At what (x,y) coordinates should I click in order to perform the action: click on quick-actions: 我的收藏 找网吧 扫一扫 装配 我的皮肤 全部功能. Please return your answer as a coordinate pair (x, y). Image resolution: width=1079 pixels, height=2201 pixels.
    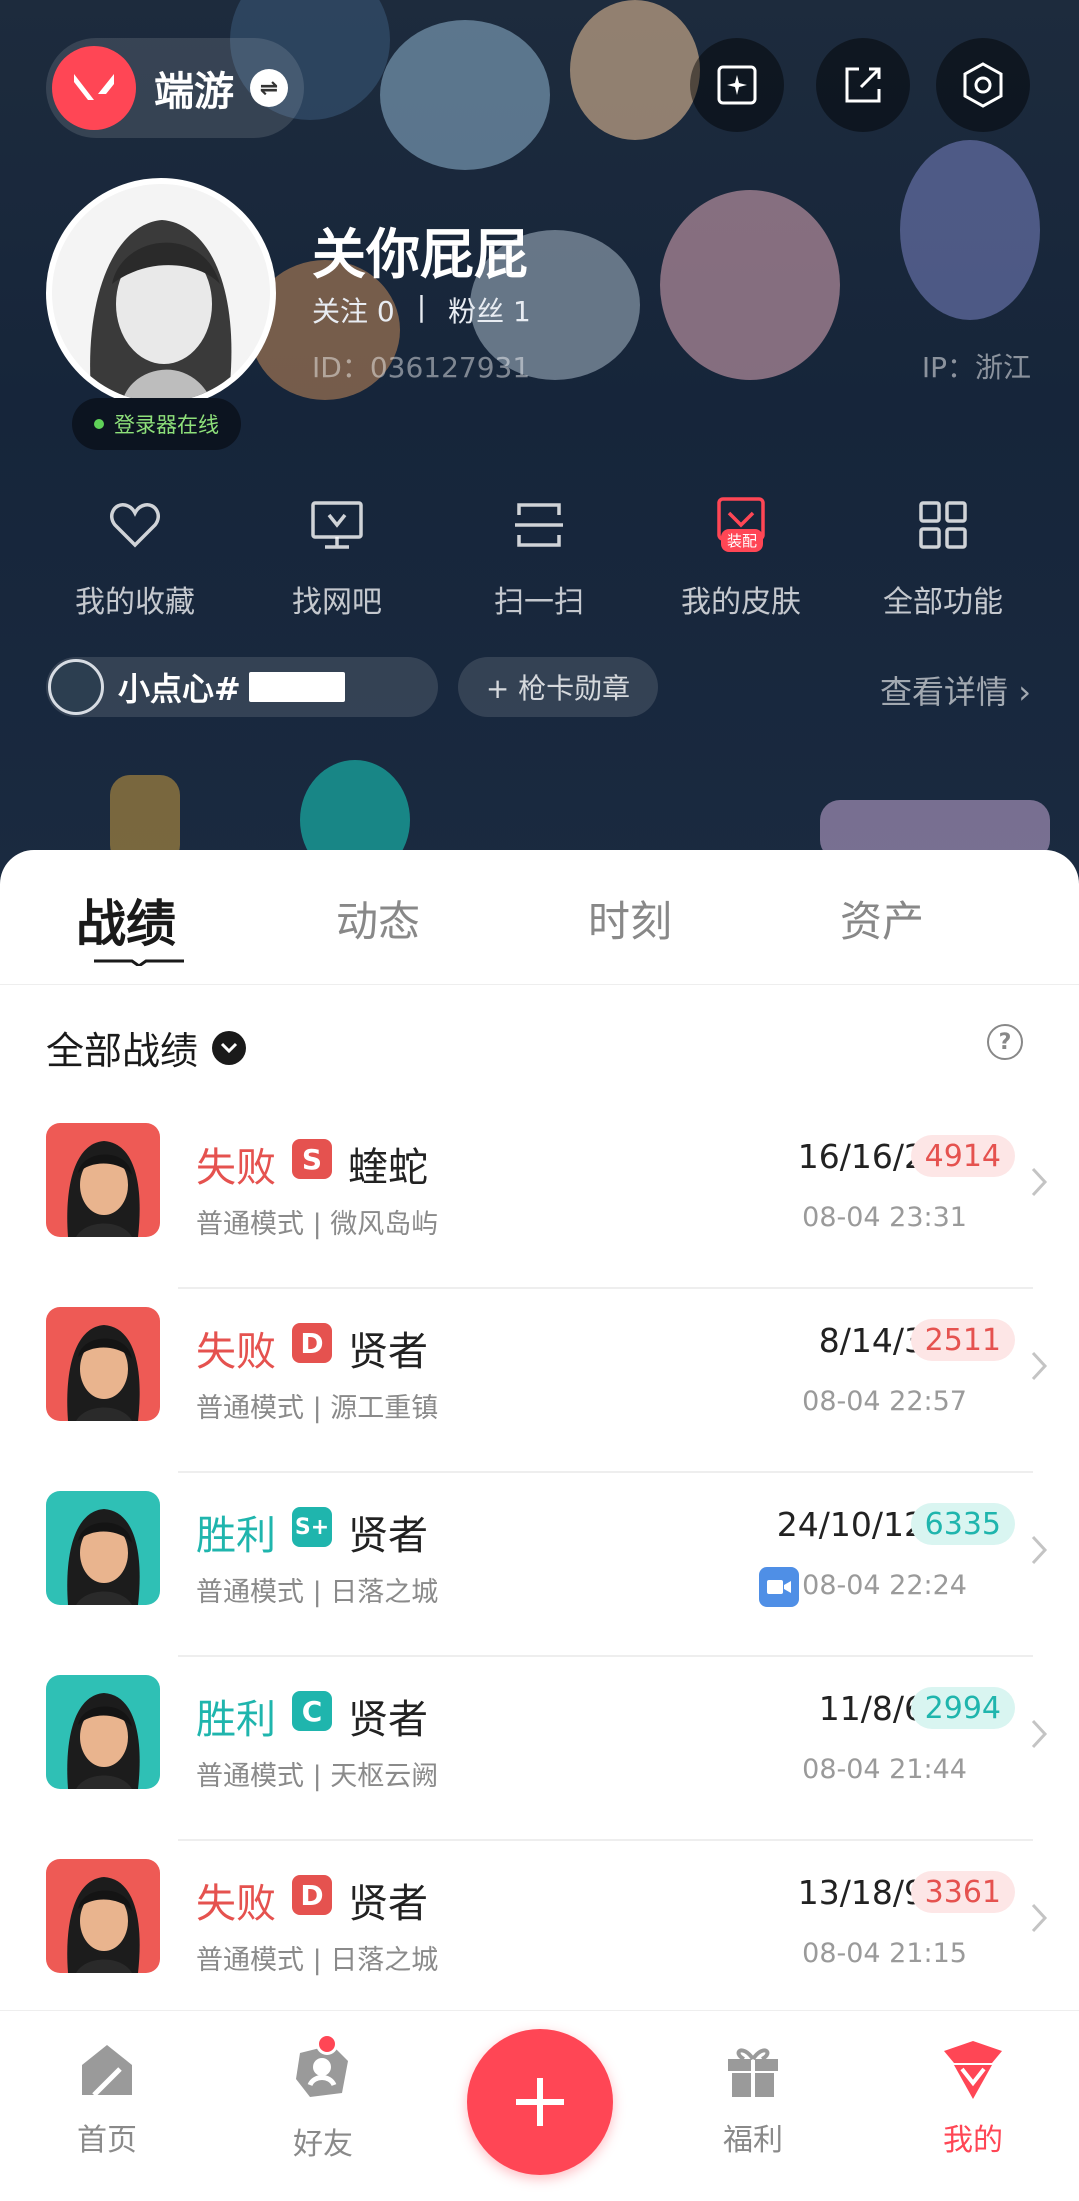
    Looking at the image, I should click on (539, 558).